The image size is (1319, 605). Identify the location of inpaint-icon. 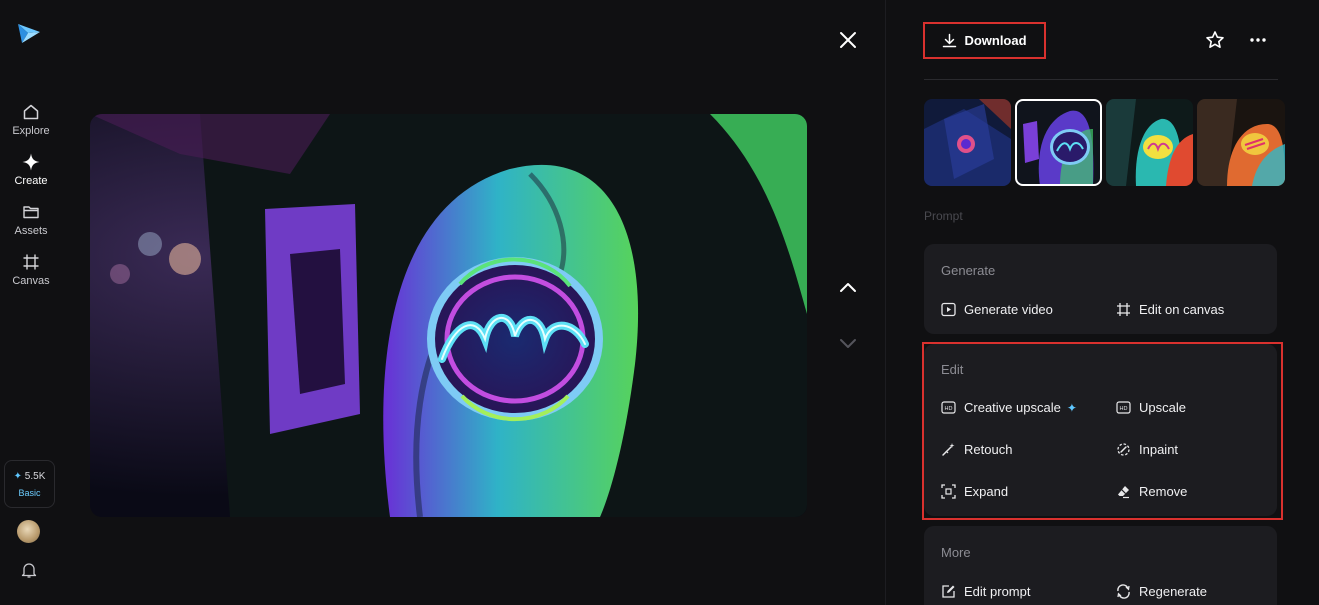
(1123, 449).